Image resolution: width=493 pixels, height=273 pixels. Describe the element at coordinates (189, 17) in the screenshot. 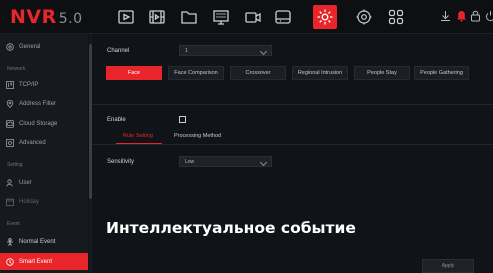

I see `folder-icon` at that location.